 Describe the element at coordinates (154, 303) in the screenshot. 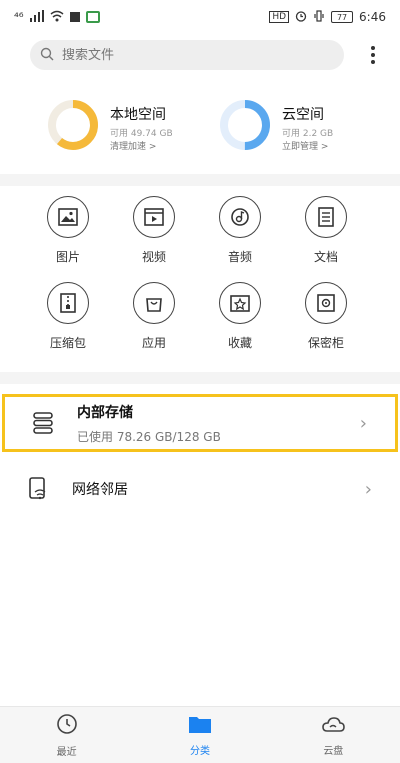

I see `shopping-bag-icon` at that location.